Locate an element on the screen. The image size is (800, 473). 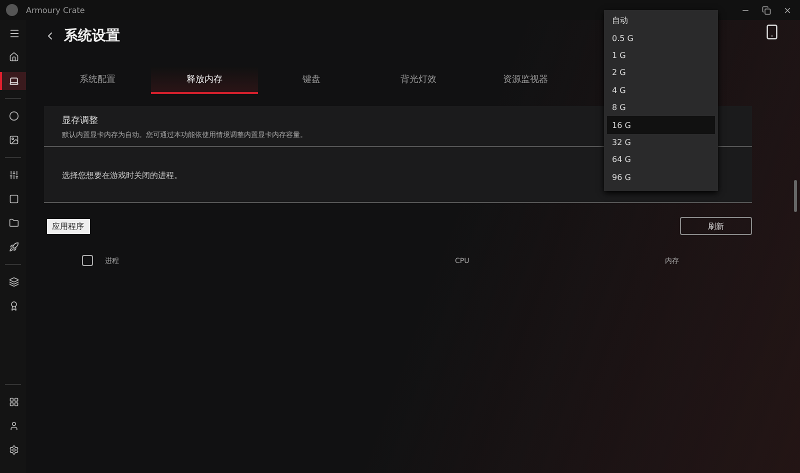
dropdown-option: 1 G is located at coordinates (661, 55).